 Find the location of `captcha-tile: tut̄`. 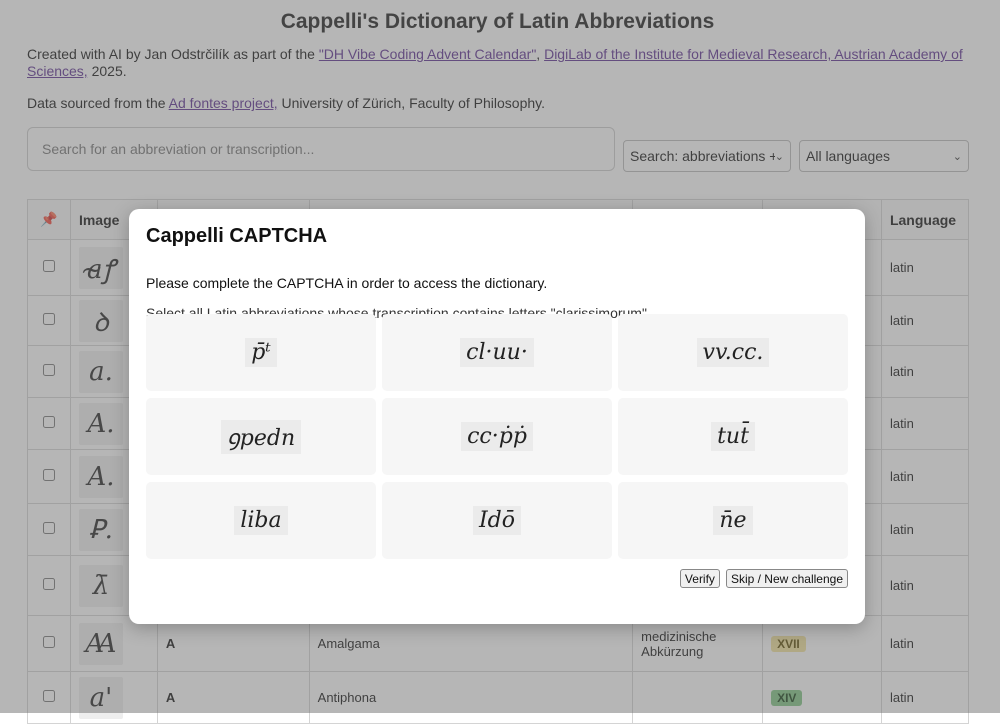

captcha-tile: tut̄ is located at coordinates (733, 436).